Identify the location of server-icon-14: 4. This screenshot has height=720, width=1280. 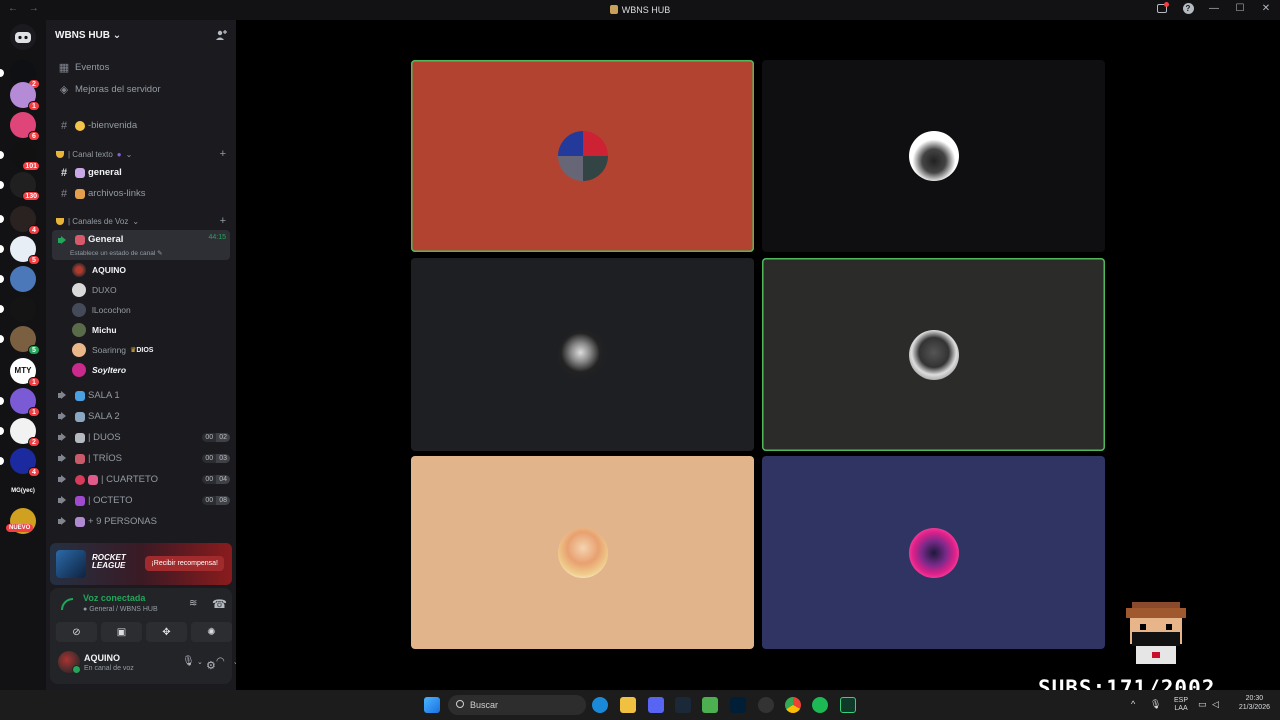
(20, 462).